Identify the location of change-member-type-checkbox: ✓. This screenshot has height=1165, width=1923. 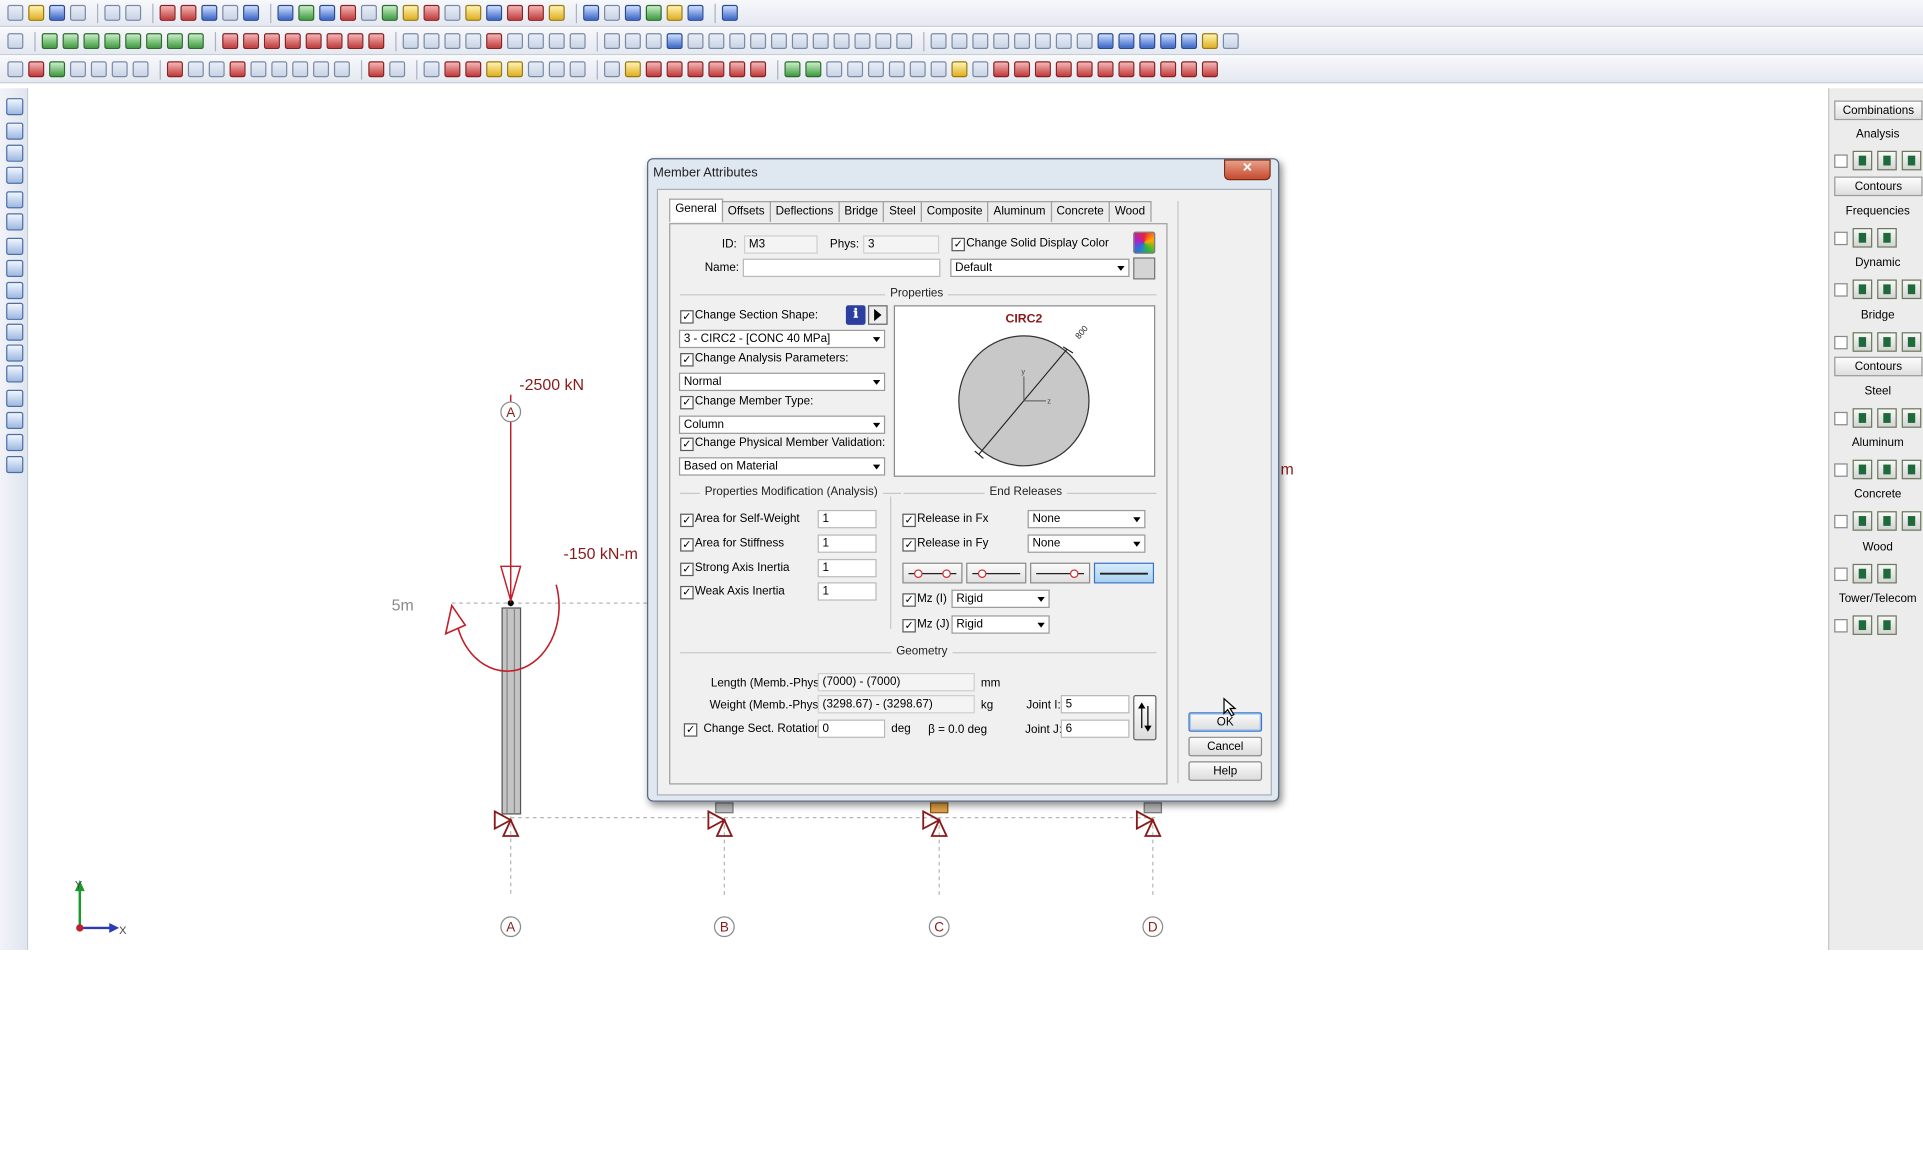
(687, 402).